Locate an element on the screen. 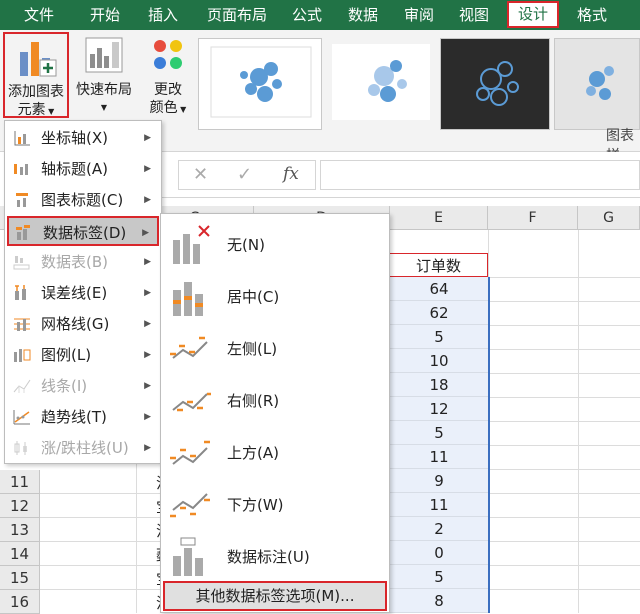 The width and height of the screenshot is (640, 614). lines-icon is located at coordinates (22, 386).